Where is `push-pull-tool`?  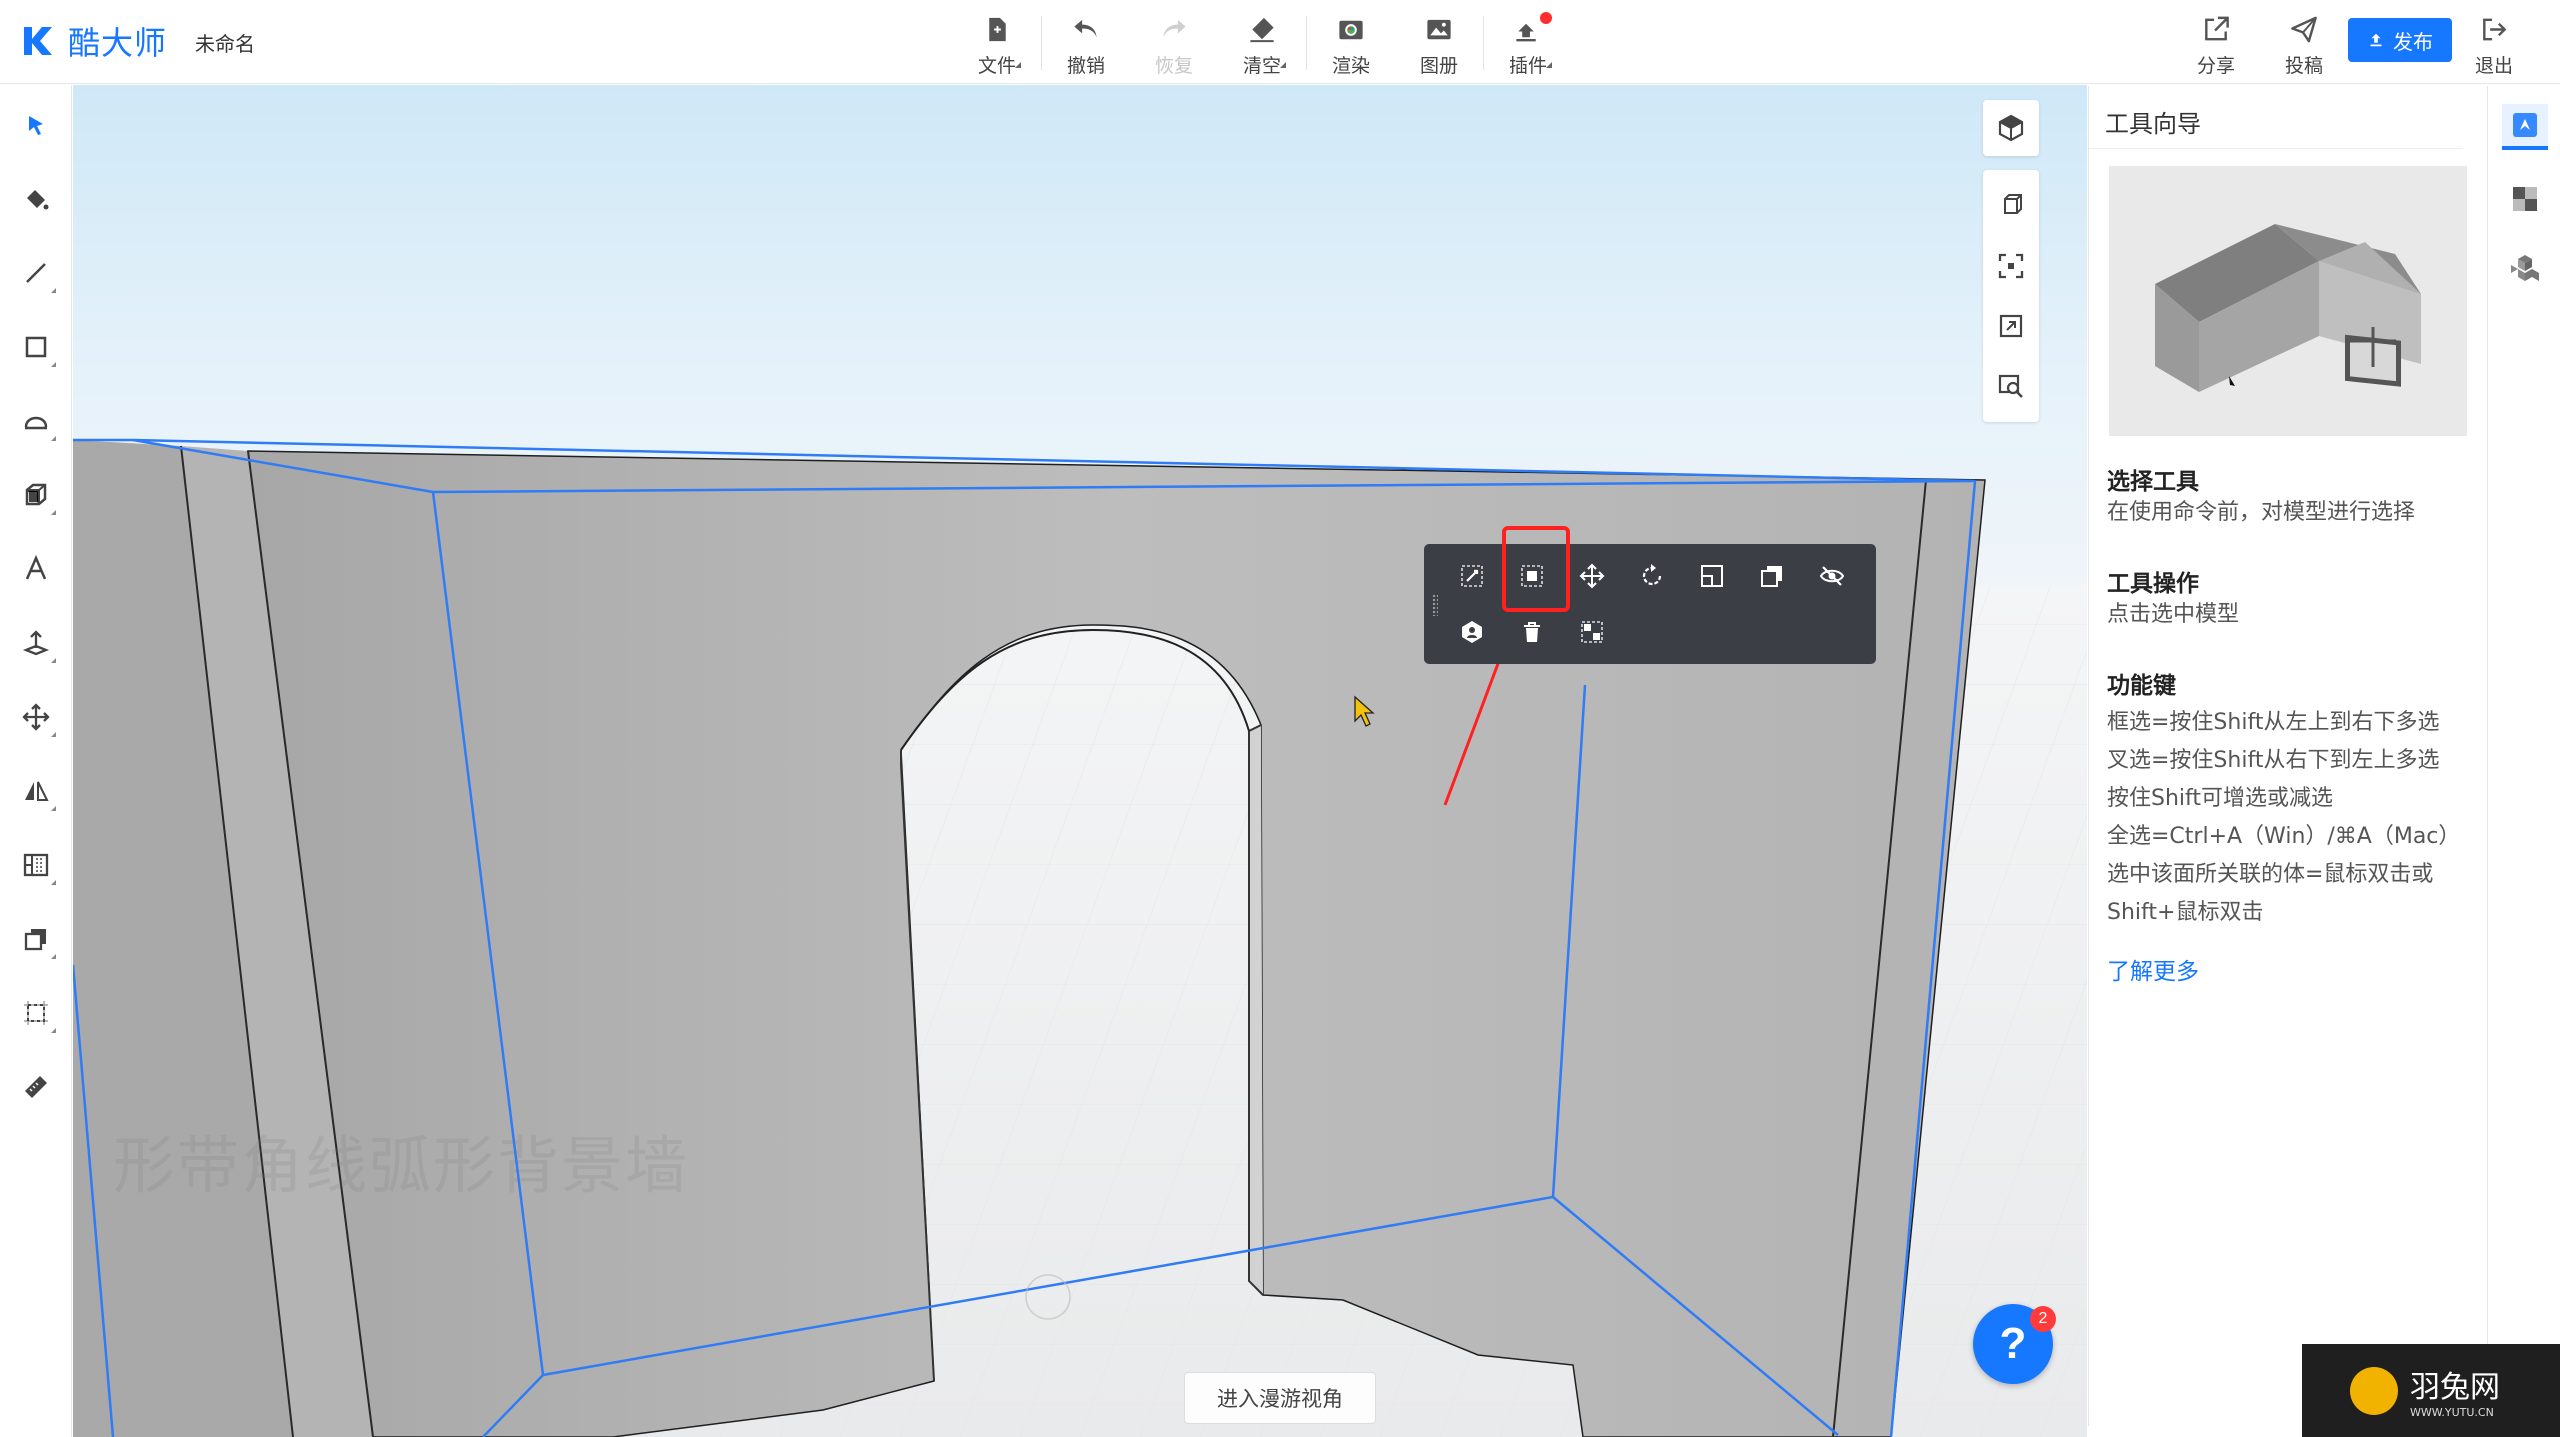
push-pull-tool is located at coordinates (36, 495).